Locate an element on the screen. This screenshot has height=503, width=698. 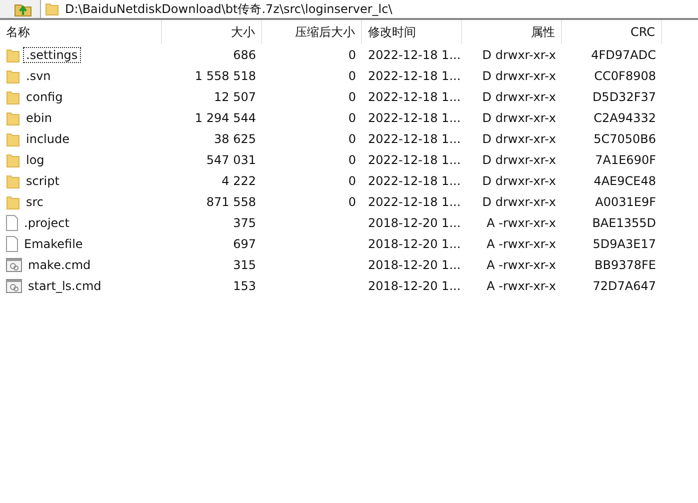
size-text: 315 is located at coordinates (244, 265).